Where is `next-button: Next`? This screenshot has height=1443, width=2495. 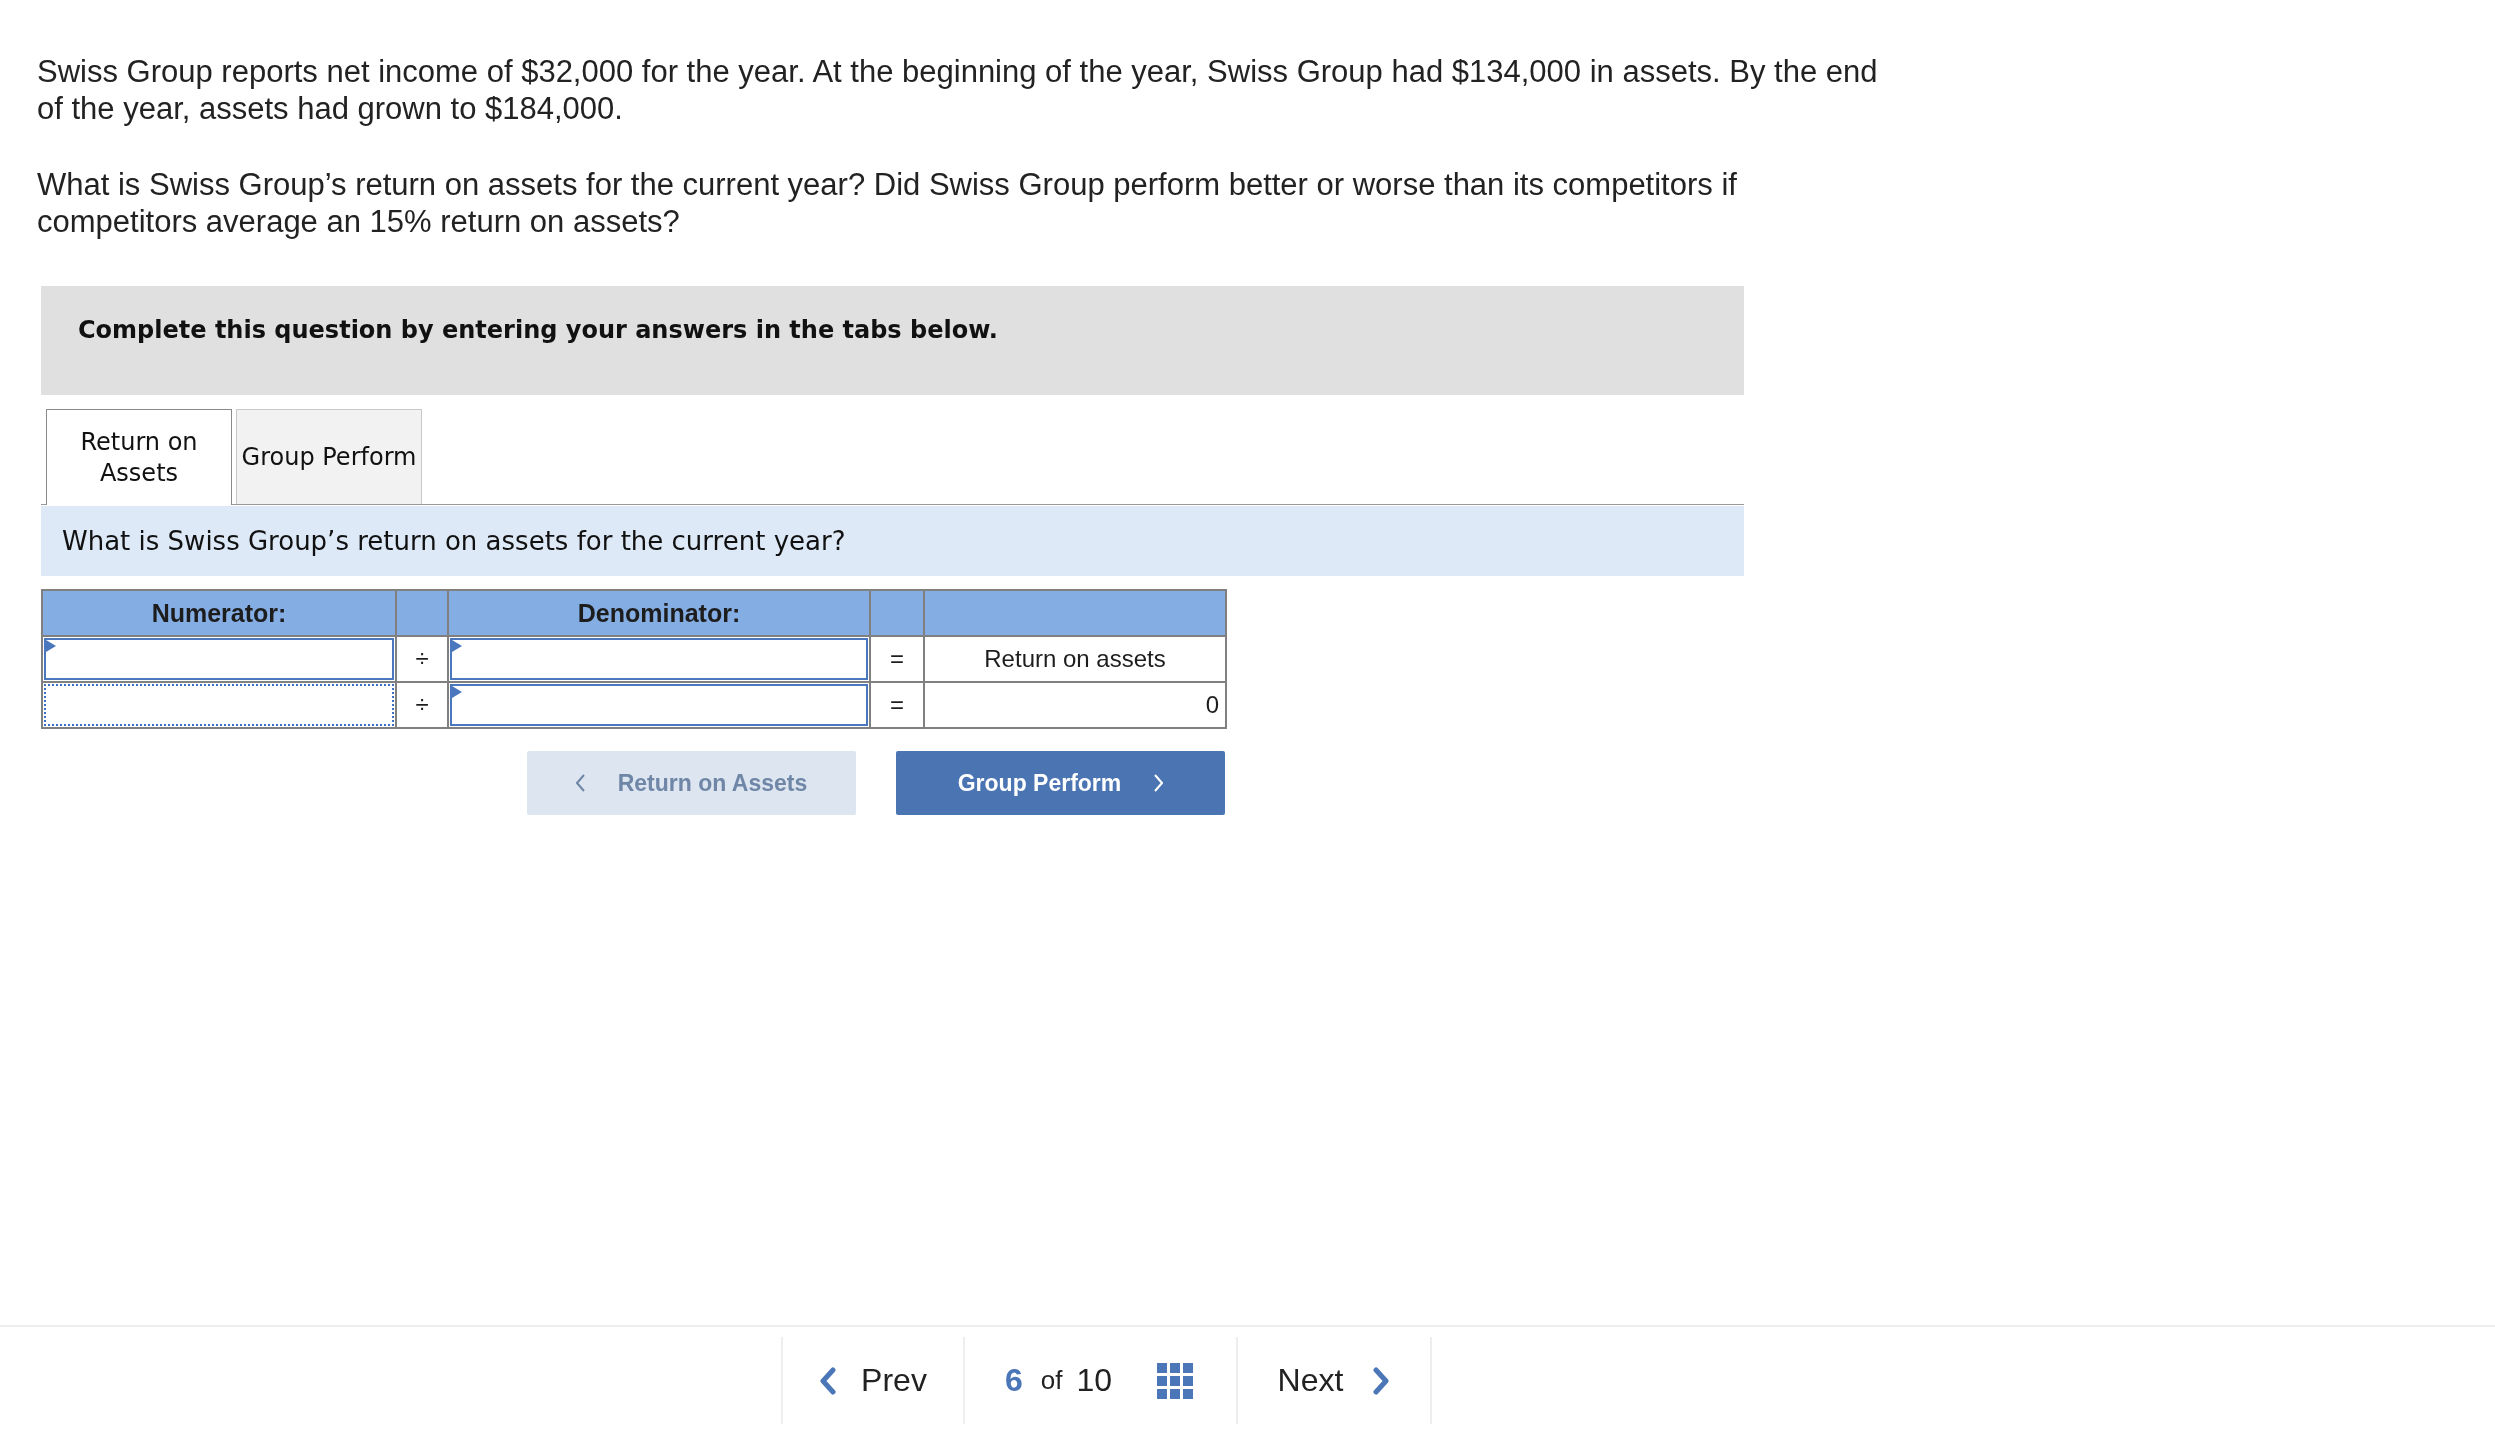 next-button: Next is located at coordinates (1334, 1380).